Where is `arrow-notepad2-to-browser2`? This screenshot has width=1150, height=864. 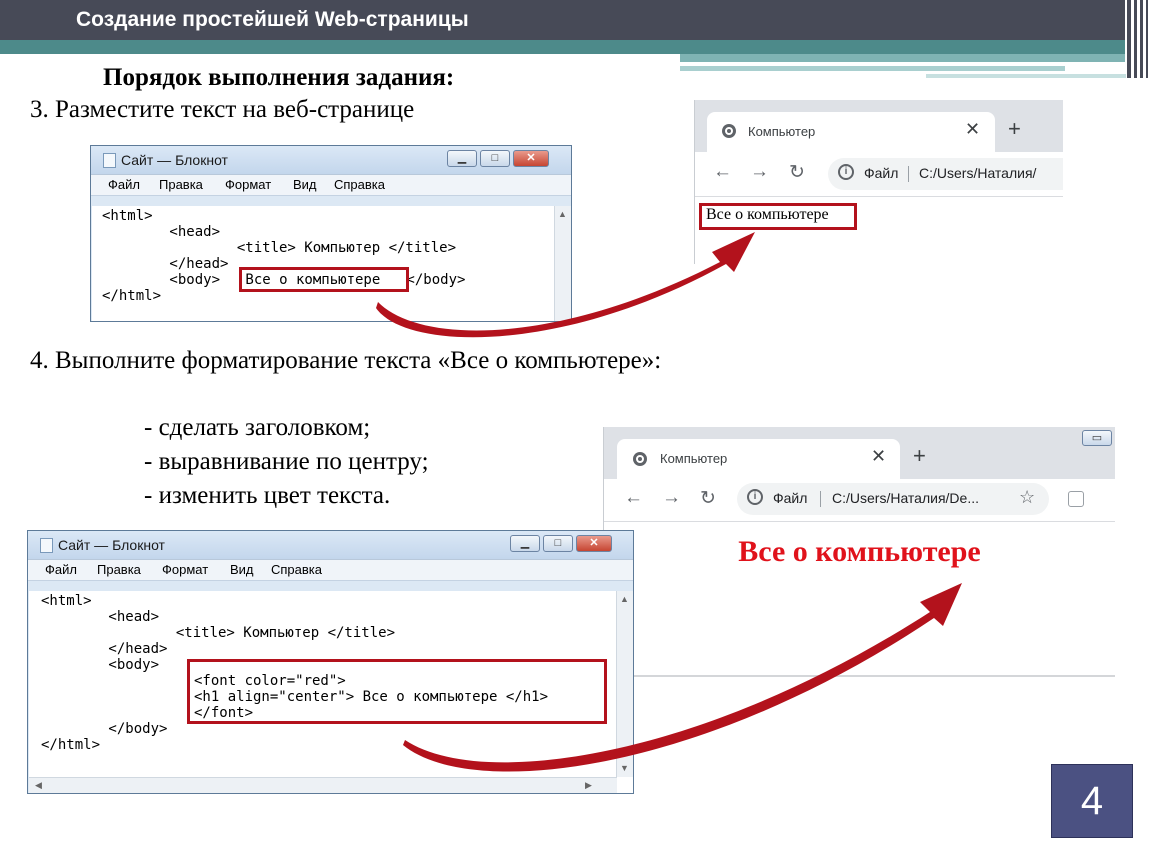 arrow-notepad2-to-browser2 is located at coordinates (682, 677).